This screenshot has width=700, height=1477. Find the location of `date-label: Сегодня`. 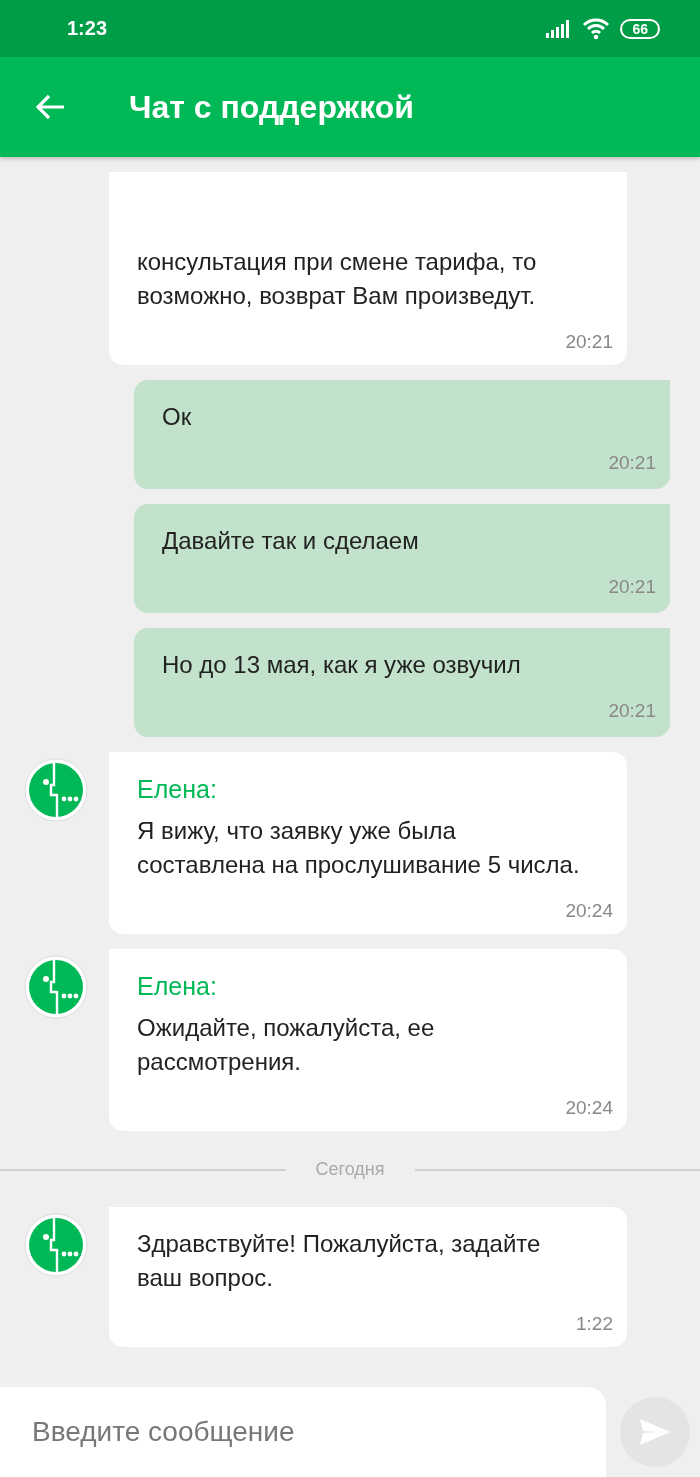

date-label: Сегодня is located at coordinates (350, 1169).